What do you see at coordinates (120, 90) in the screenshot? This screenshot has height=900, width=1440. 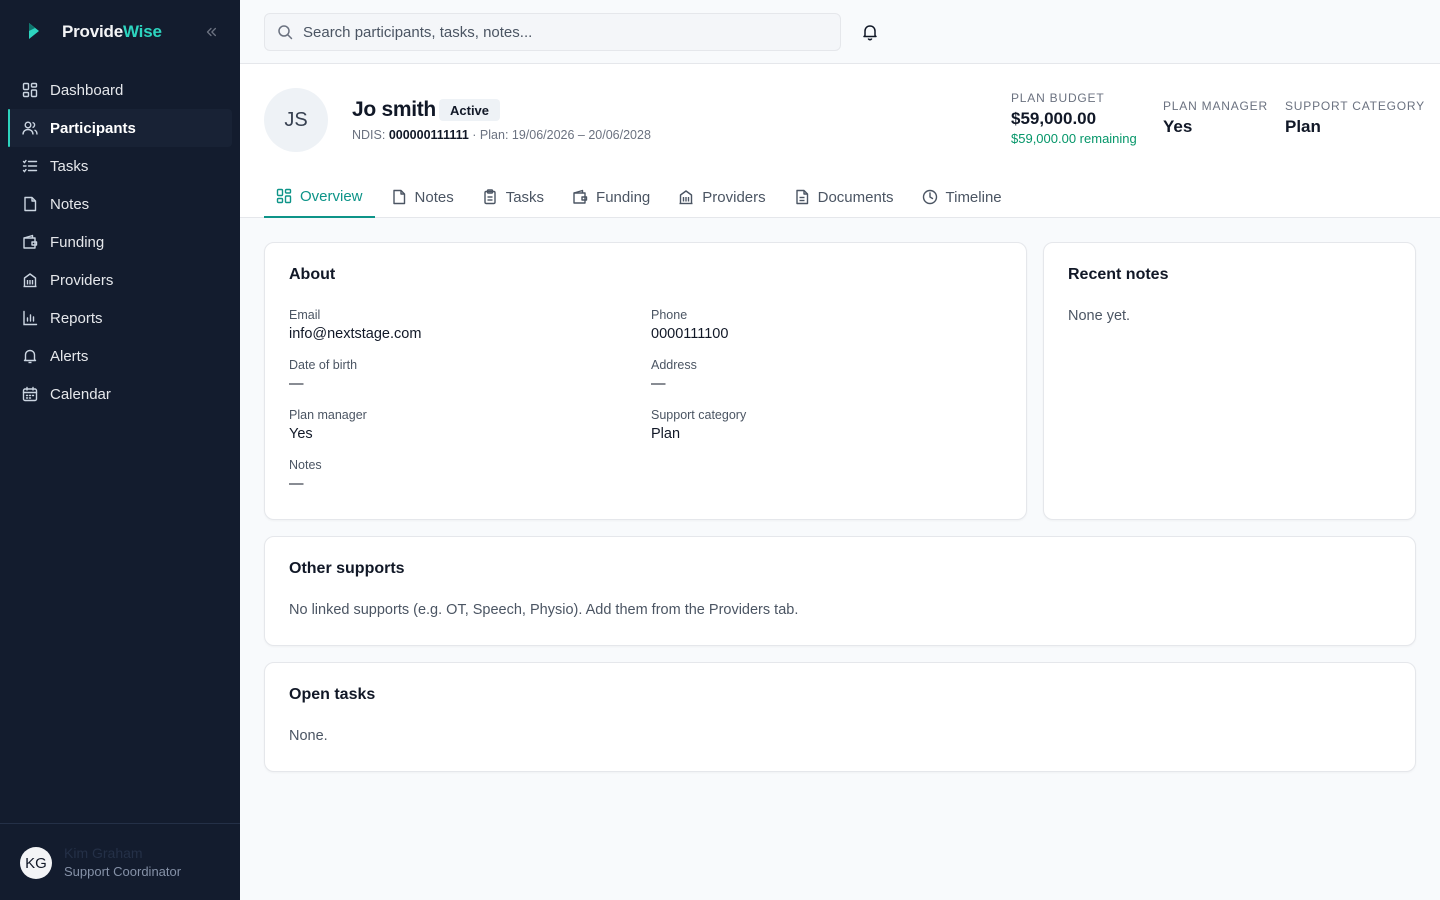 I see `sidebar-item-dashboard: Dashboard` at bounding box center [120, 90].